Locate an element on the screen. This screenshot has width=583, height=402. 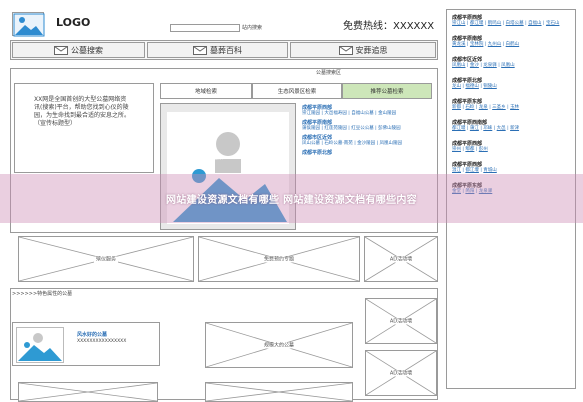
sidebar-link: 崇州 is located at coordinates (456, 149).